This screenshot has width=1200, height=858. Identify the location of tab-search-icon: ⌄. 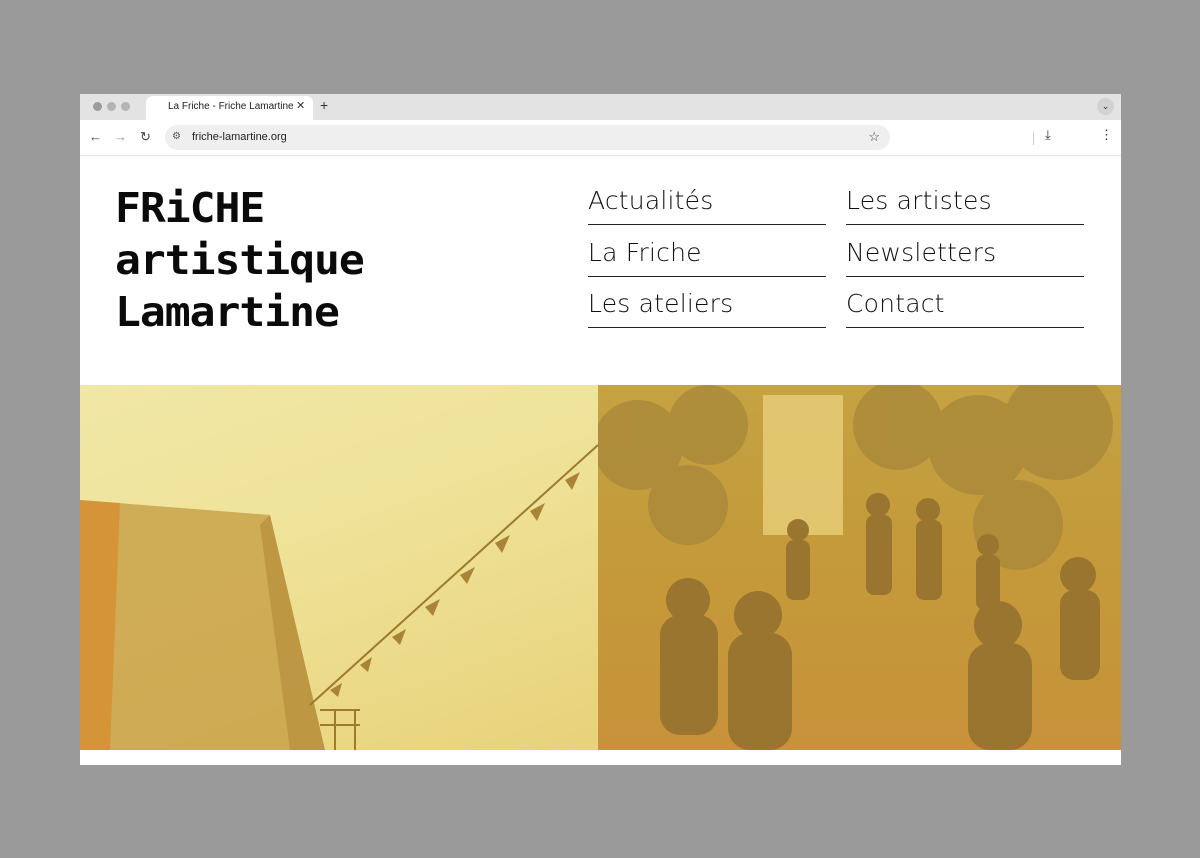
(1105, 106).